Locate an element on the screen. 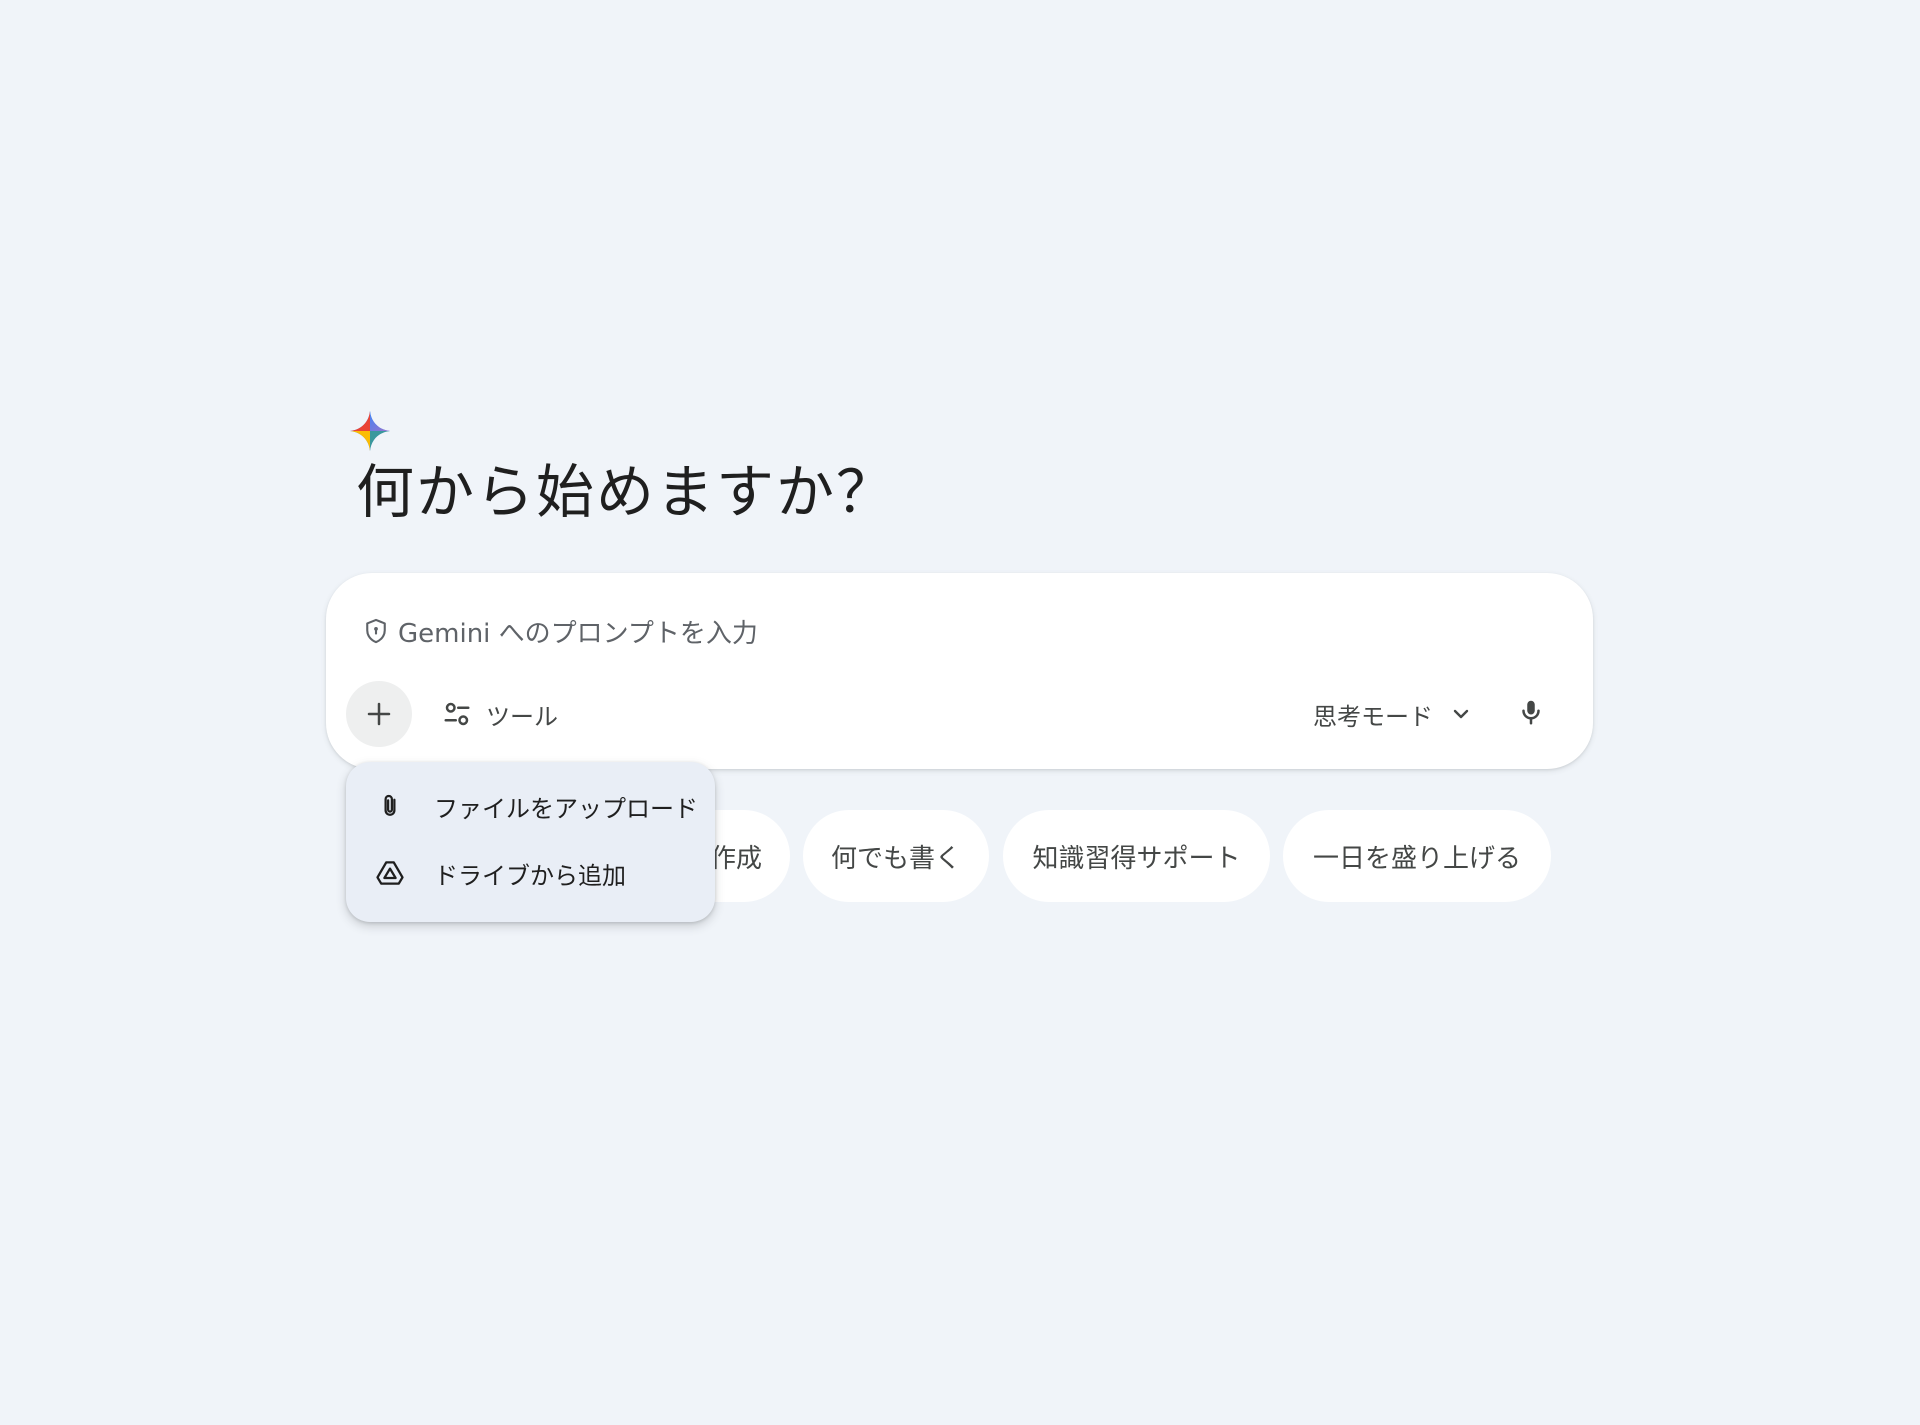  chip-label: 一日を盛り上げる is located at coordinates (1416, 858).